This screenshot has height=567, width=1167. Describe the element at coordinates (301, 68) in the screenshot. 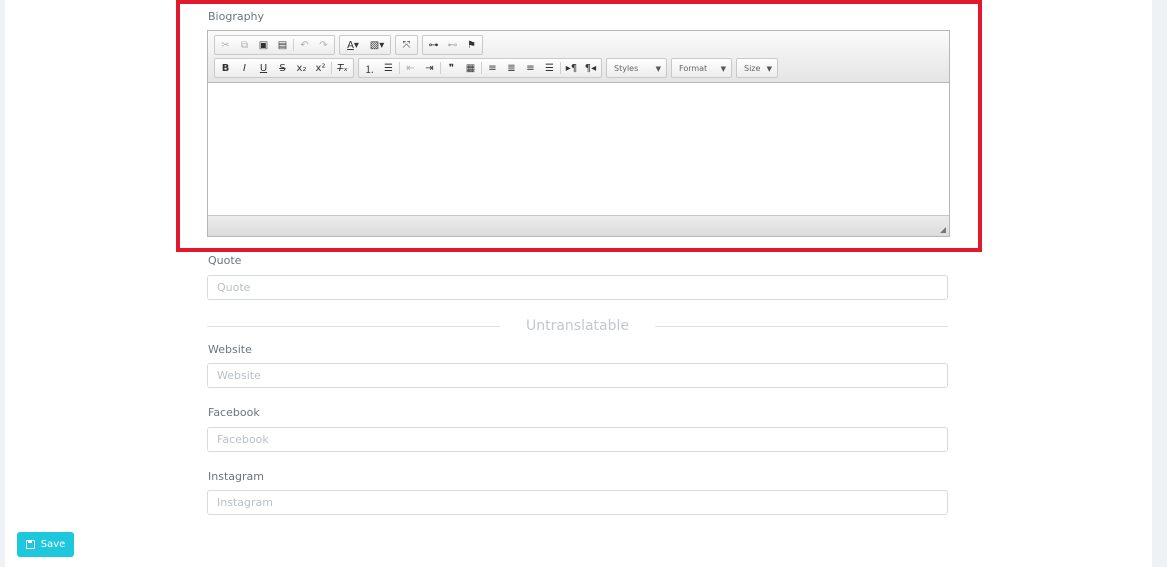

I see `subscript-icon: x₂` at that location.